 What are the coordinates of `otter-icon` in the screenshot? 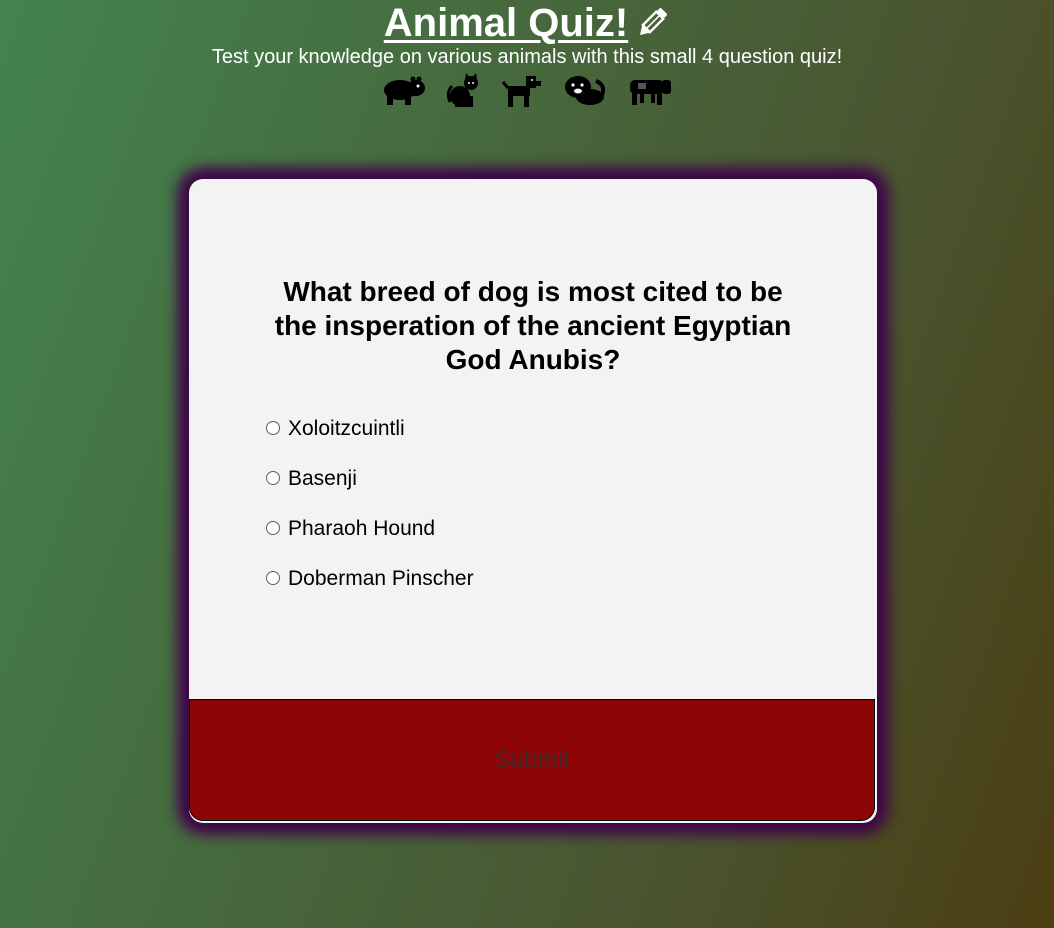 It's located at (584, 90).